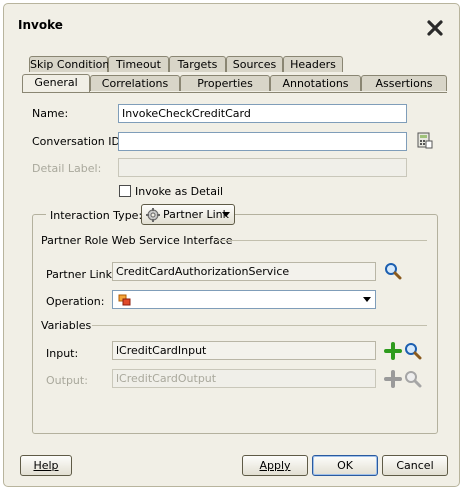 Image resolution: width=464 pixels, height=490 pixels. Describe the element at coordinates (138, 64) in the screenshot. I see `tab-timeout: Timeout` at that location.